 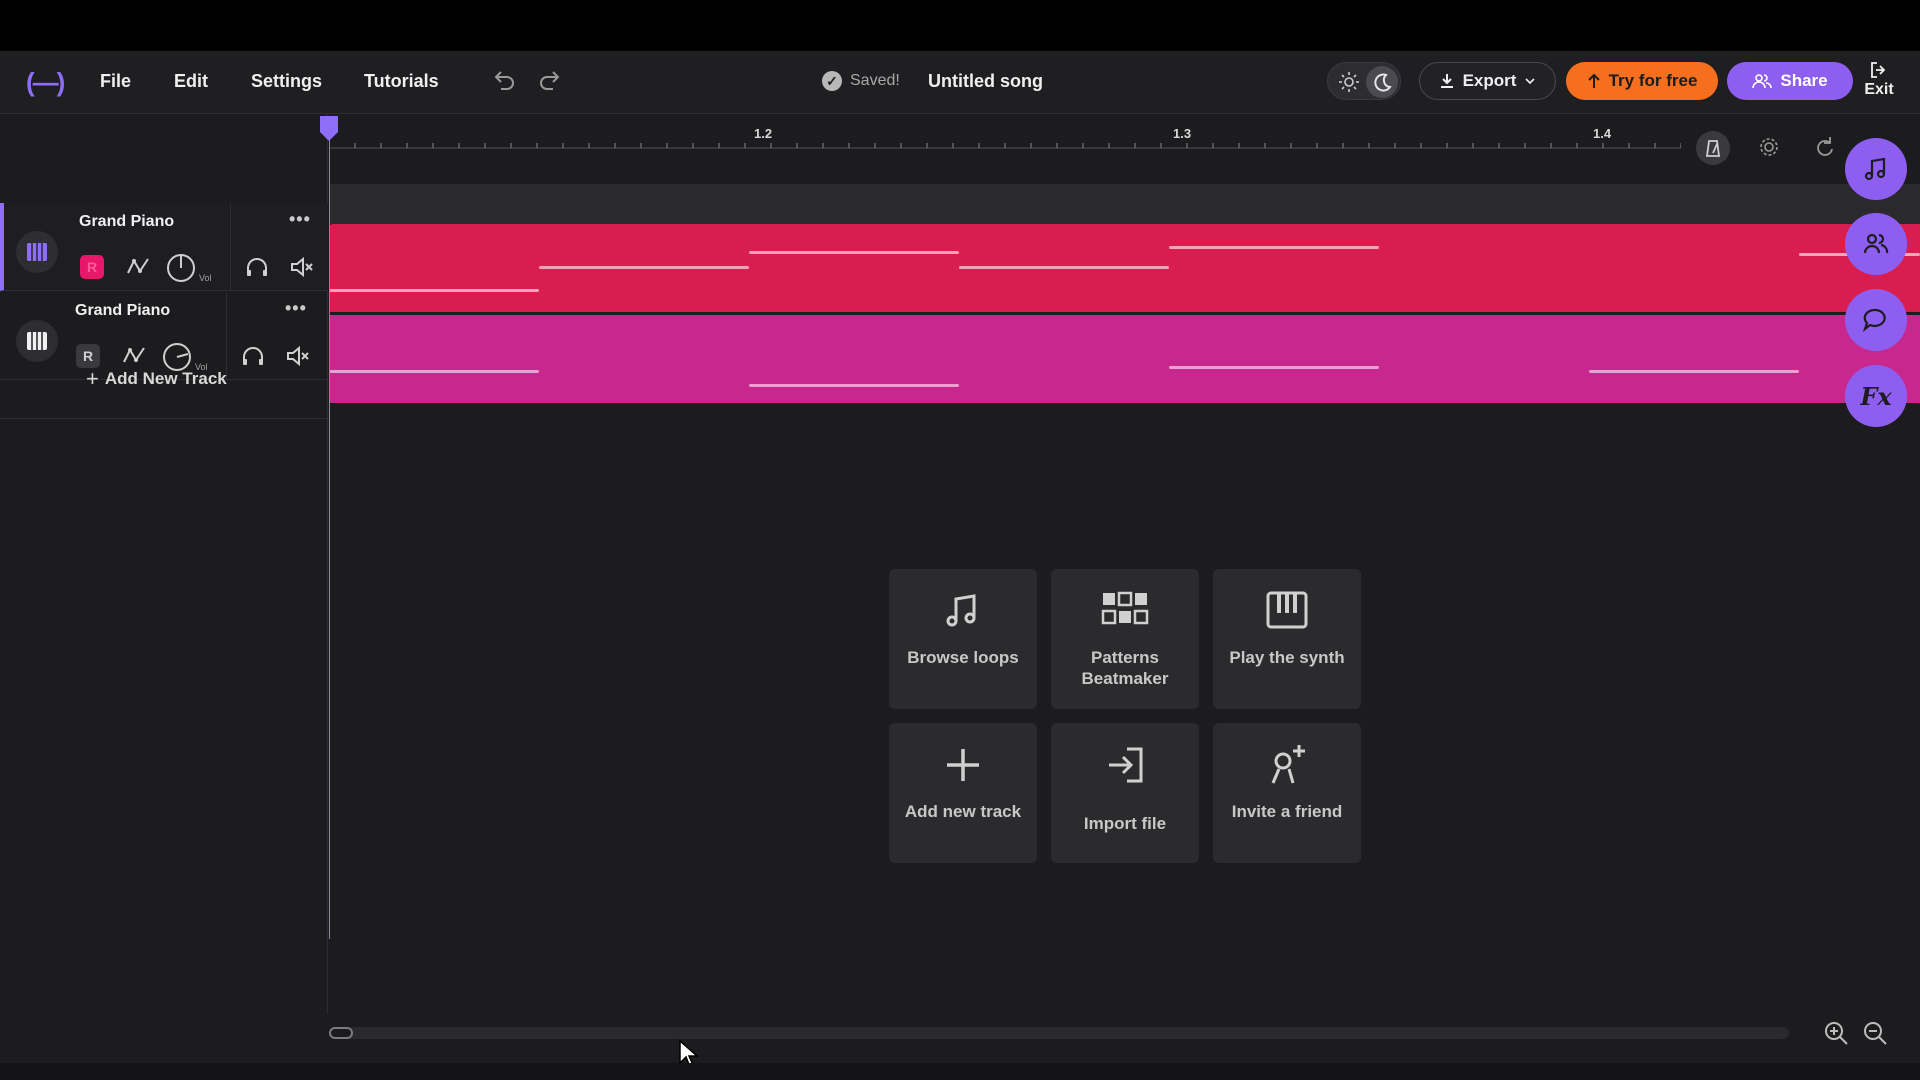 What do you see at coordinates (1836, 1033) in the screenshot?
I see `zoom-in-button` at bounding box center [1836, 1033].